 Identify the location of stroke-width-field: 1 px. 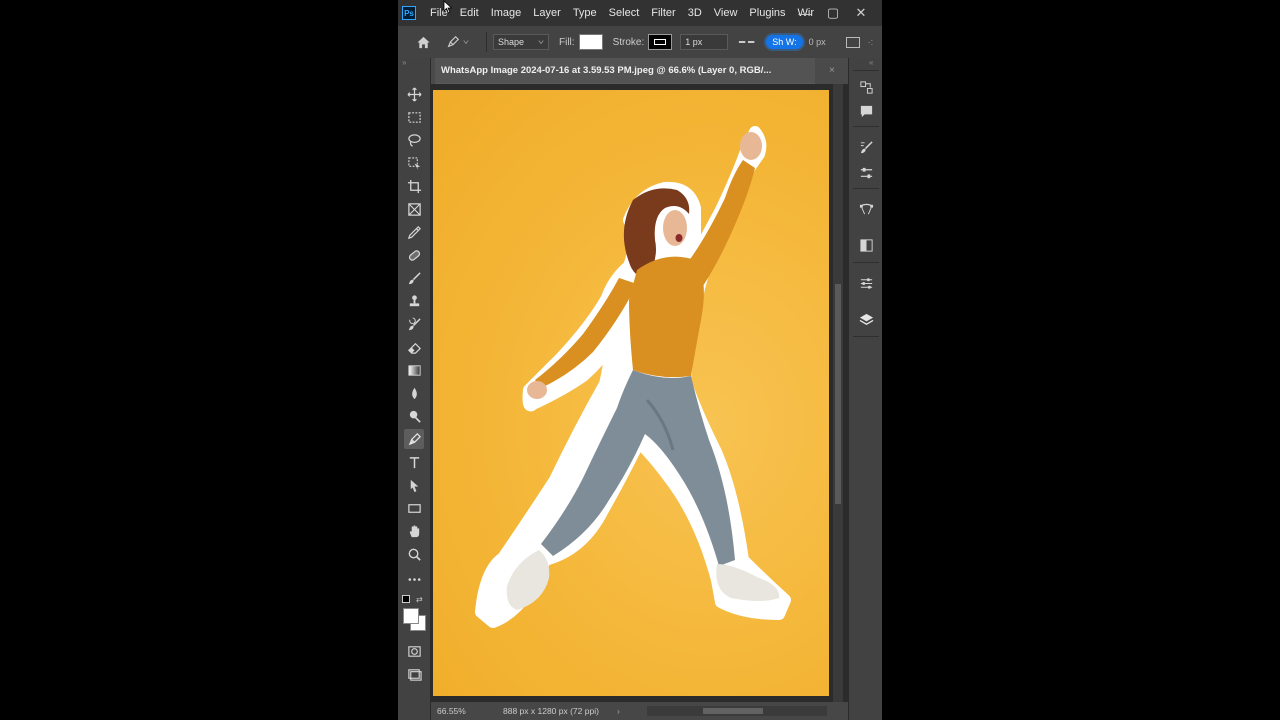
(704, 42).